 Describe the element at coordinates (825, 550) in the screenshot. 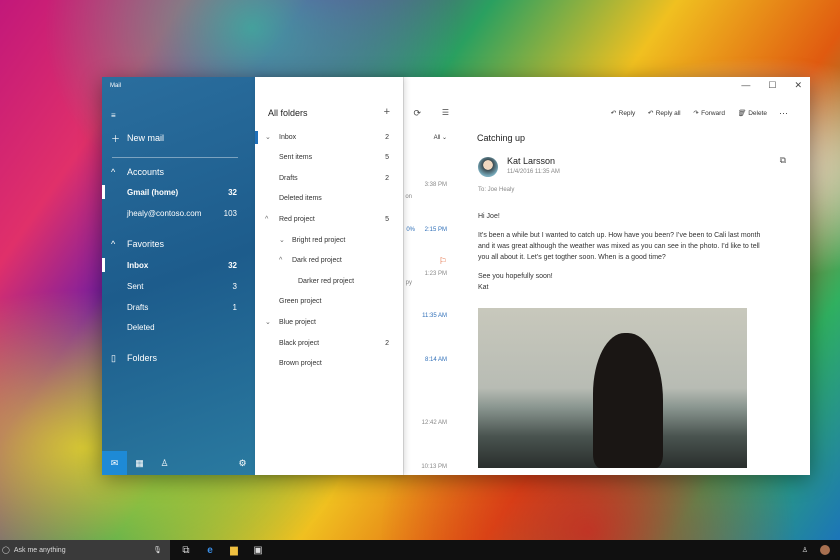

I see `profile-avatar` at that location.